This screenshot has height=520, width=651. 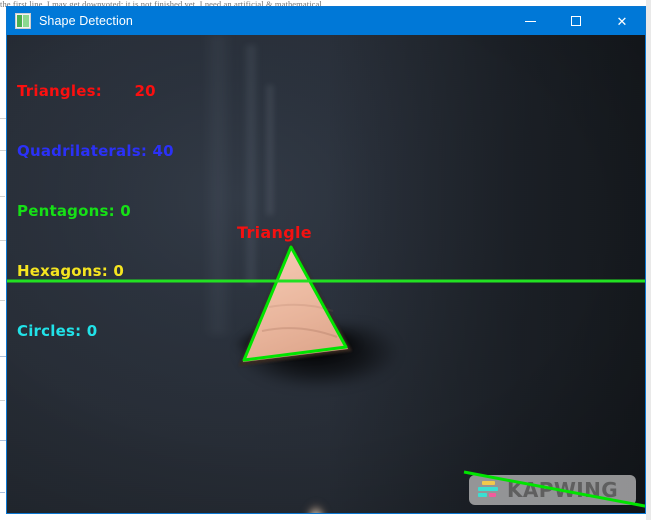 What do you see at coordinates (274, 232) in the screenshot?
I see `detected-shape-label: Triangle` at bounding box center [274, 232].